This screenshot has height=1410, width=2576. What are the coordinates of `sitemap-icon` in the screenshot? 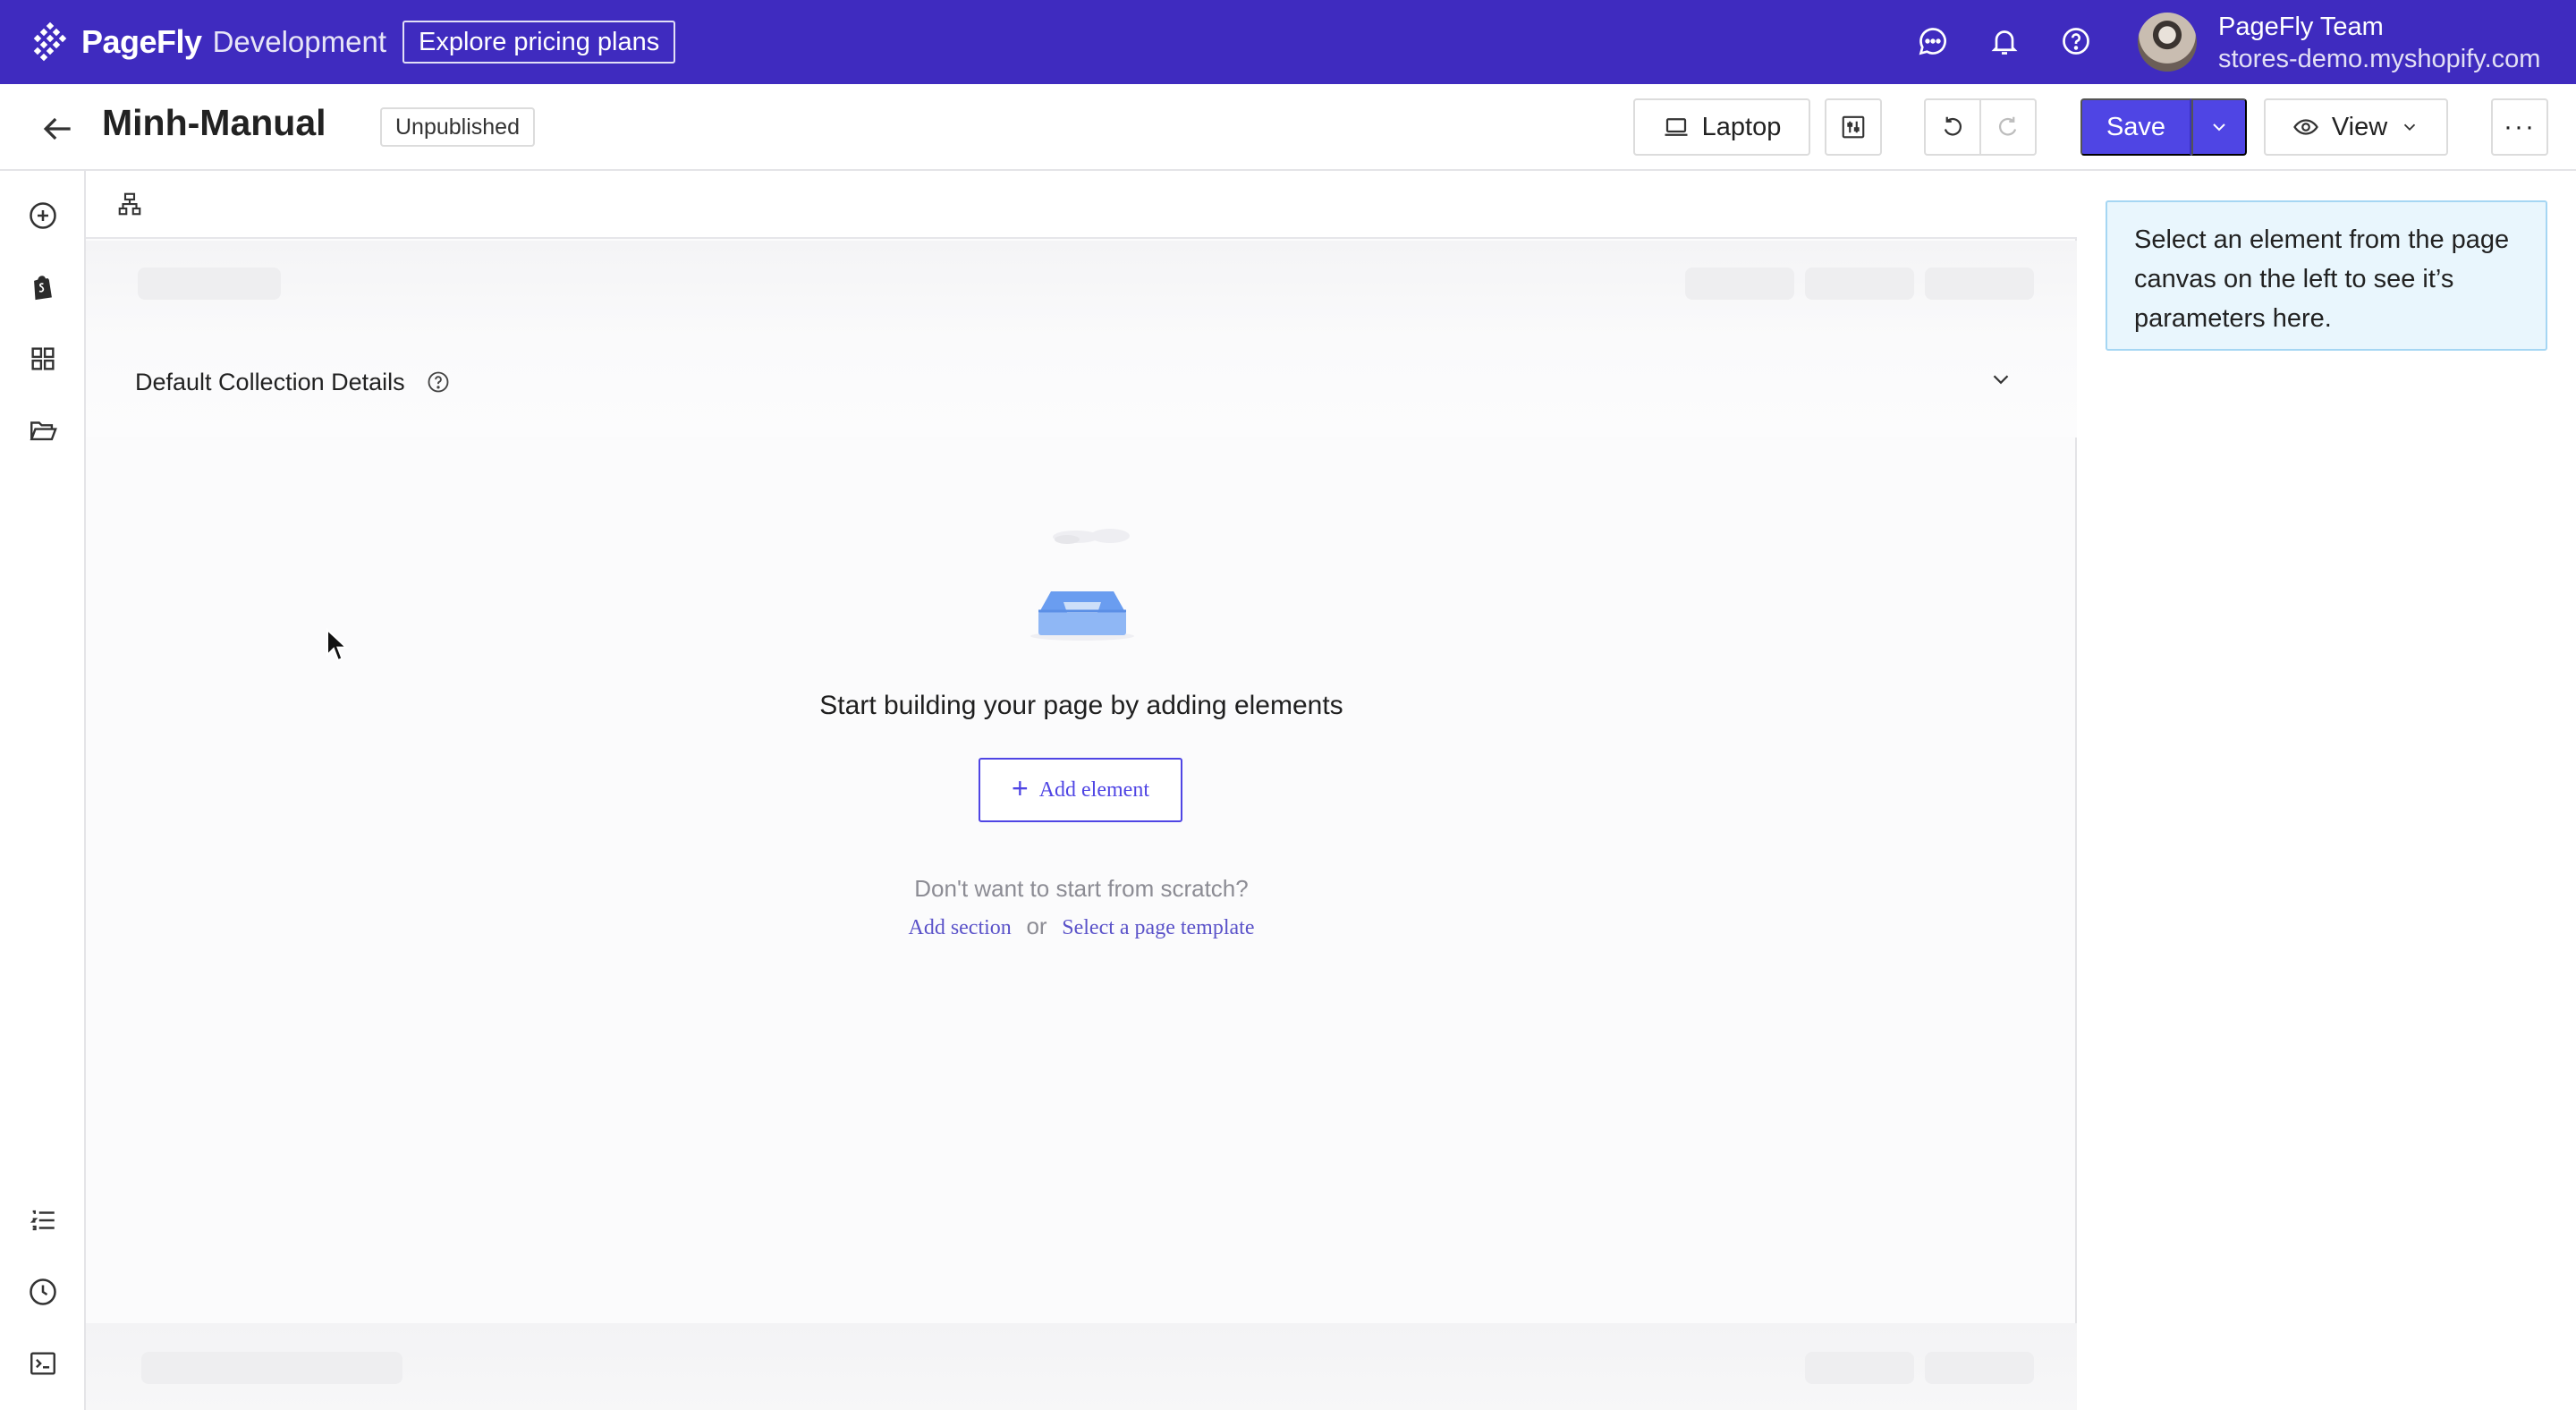 It's located at (129, 204).